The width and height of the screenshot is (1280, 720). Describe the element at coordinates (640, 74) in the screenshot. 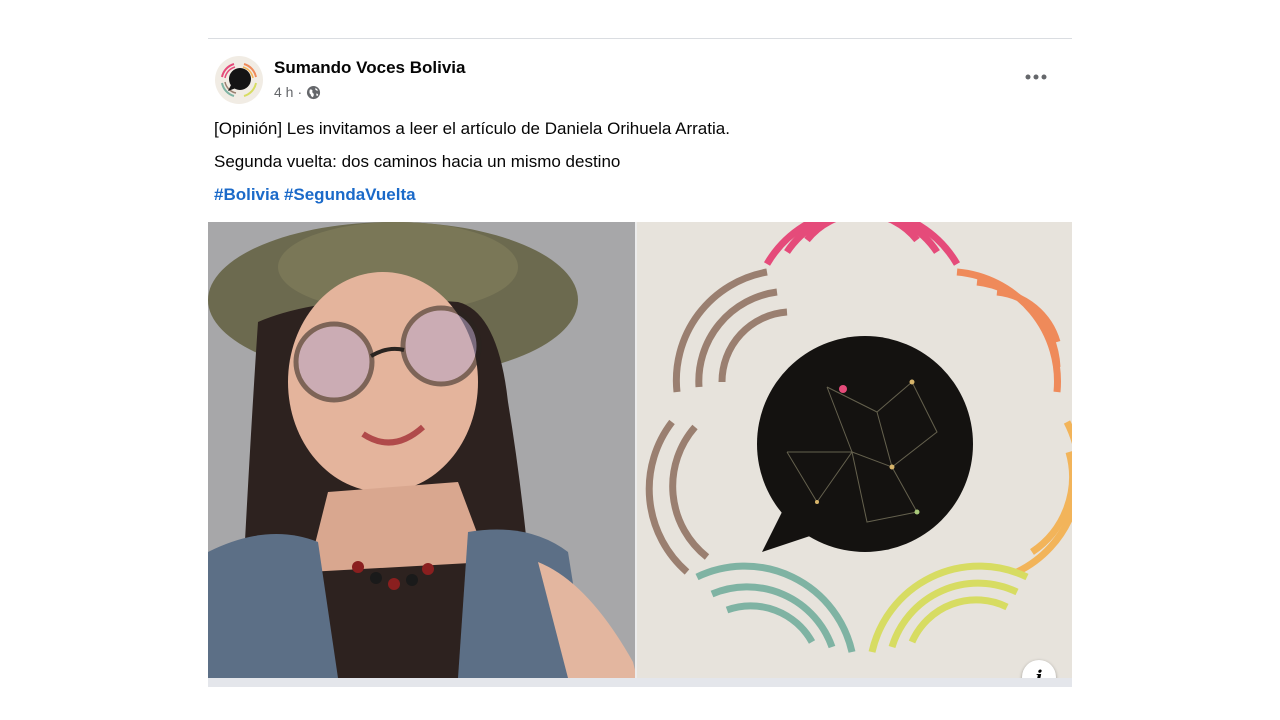

I see `post-header: Sumando Voces Bolivia 4 h ·` at that location.